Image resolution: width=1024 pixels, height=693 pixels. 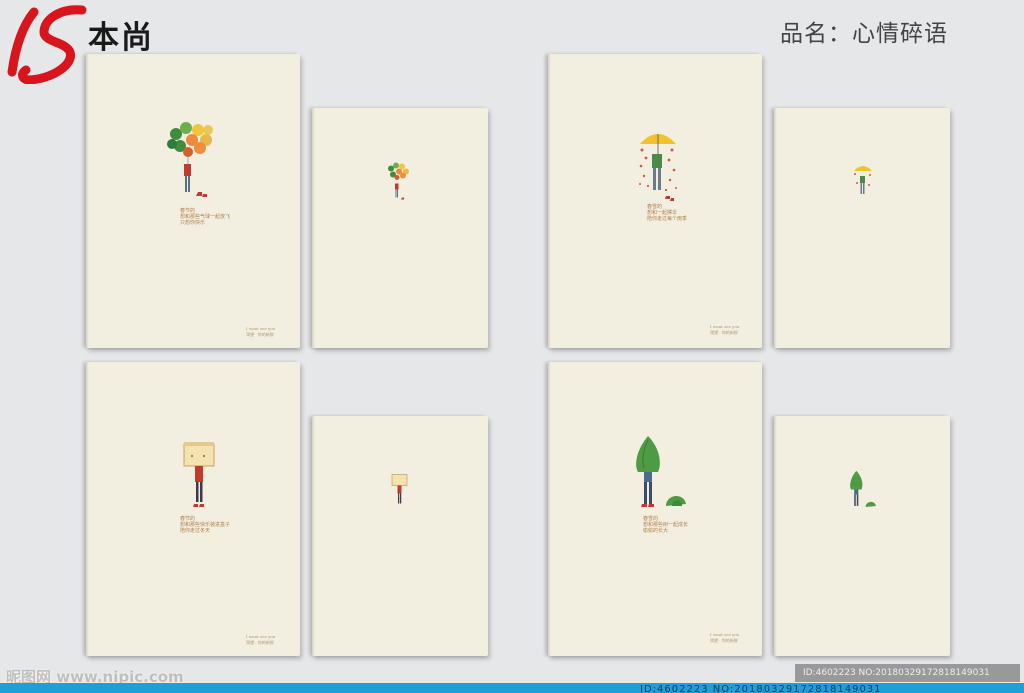 I want to click on caption-text: 春节的 想和那些气球一起放飞 只想你快乐, so click(x=205, y=217).